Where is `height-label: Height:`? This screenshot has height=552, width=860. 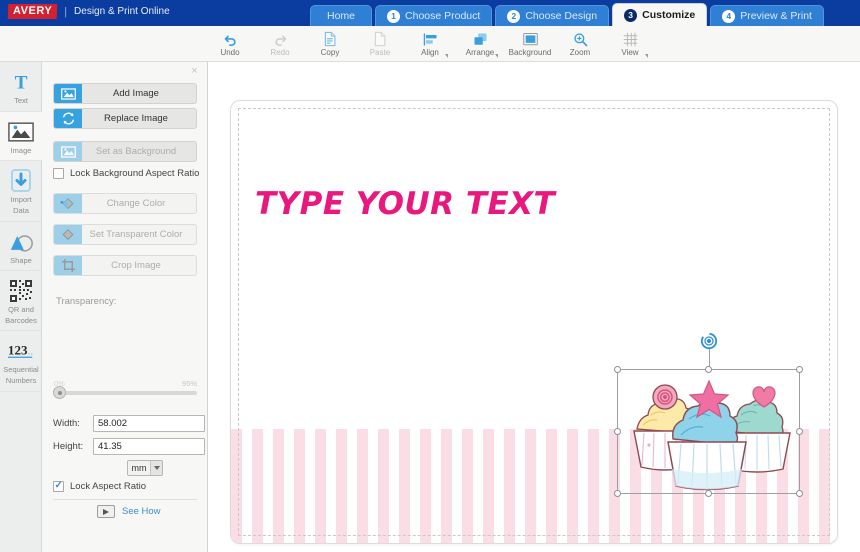
height-label: Height: is located at coordinates (68, 446).